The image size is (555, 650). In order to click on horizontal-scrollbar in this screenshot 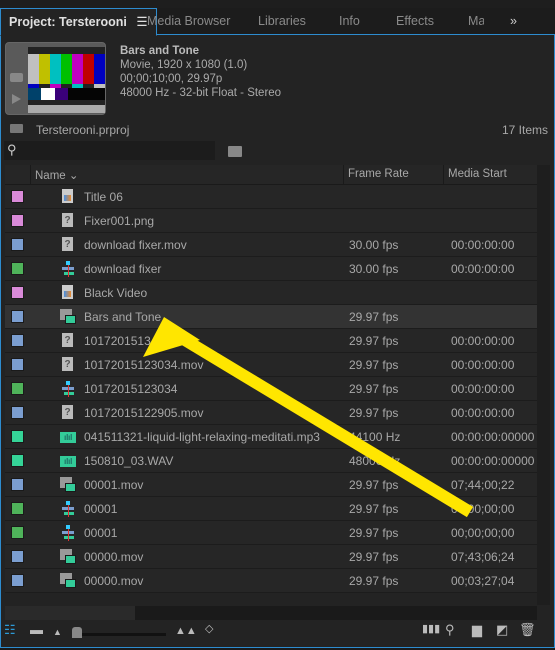, I will do `click(271, 613)`.